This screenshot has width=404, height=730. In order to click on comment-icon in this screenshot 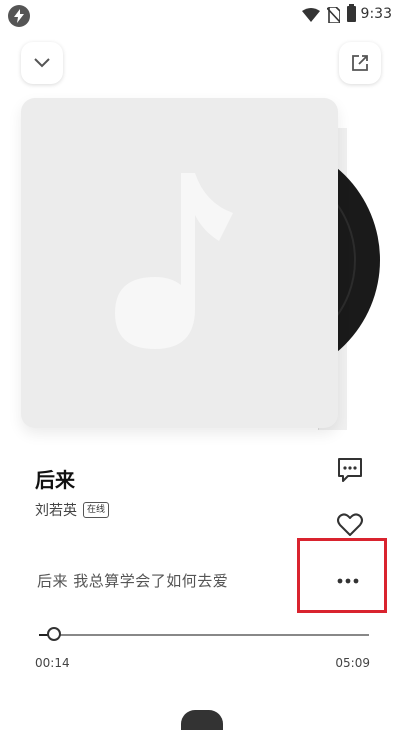, I will do `click(350, 470)`.